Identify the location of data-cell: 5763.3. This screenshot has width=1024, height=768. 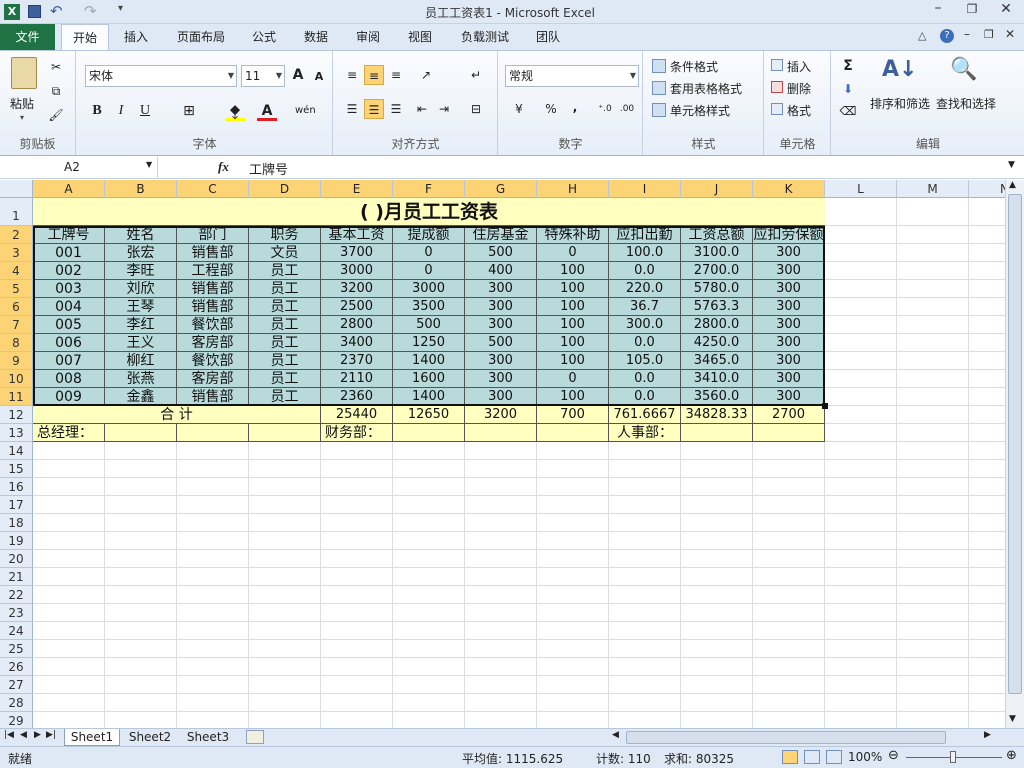
(717, 307).